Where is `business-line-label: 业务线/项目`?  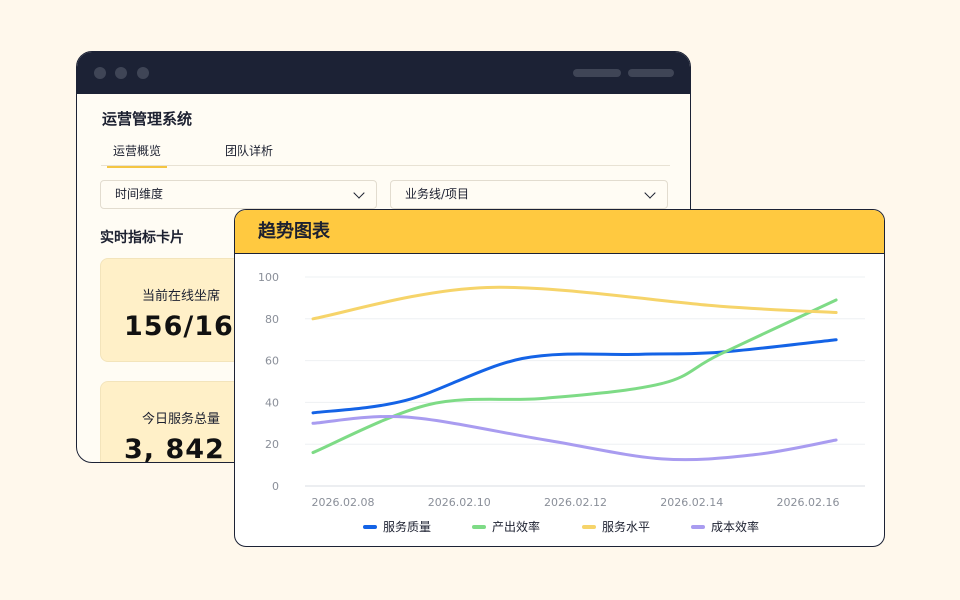 business-line-label: 业务线/项目 is located at coordinates (437, 194).